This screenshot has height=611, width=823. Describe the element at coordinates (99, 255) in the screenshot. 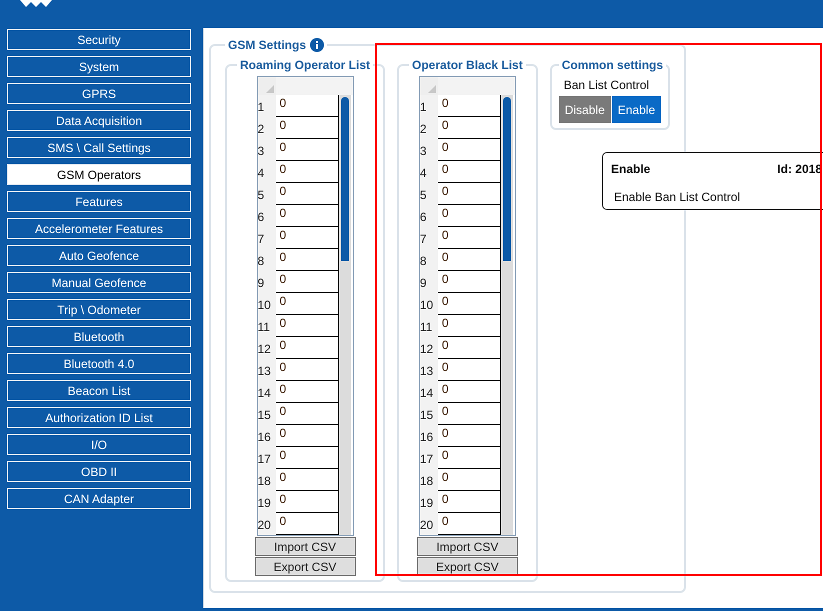

I see `sidebar-item: Auto Geofence` at that location.